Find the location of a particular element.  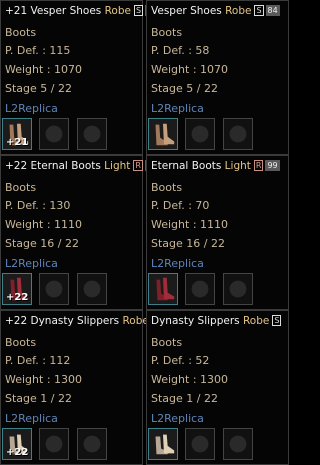

pdef-stat: P. Def. : 115 is located at coordinates (38, 50).